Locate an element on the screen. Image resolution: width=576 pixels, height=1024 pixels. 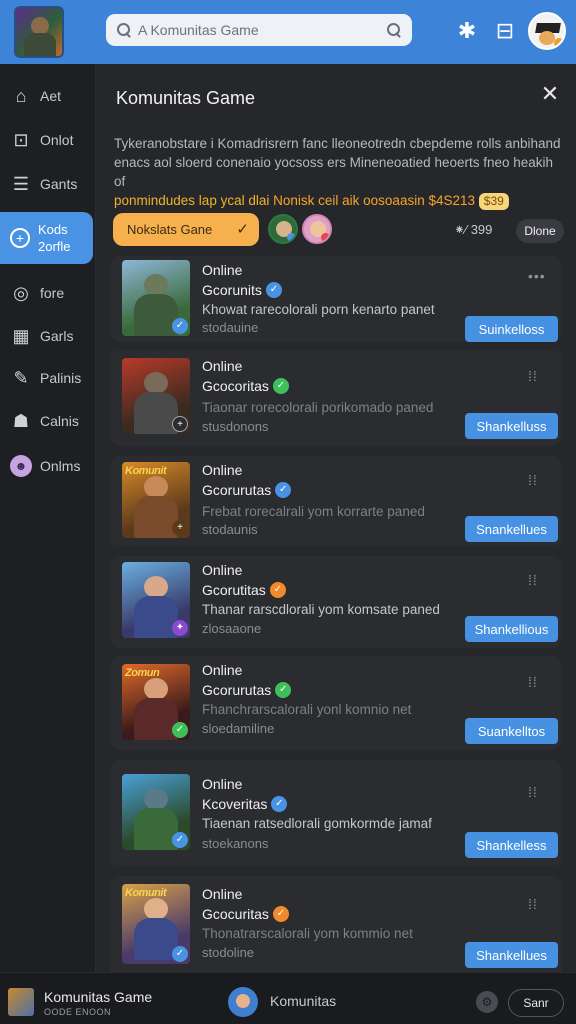
search-submit-icon is located at coordinates (394, 30).